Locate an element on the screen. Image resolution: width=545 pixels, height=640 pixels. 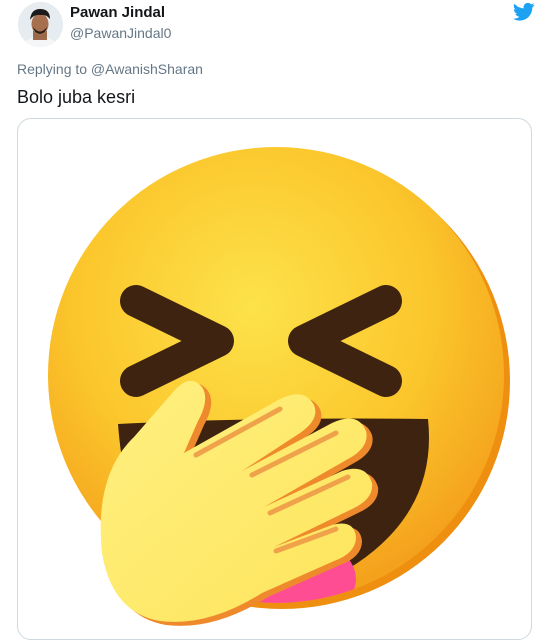
tweet-text: Bolo juba kesri is located at coordinates (76, 97).